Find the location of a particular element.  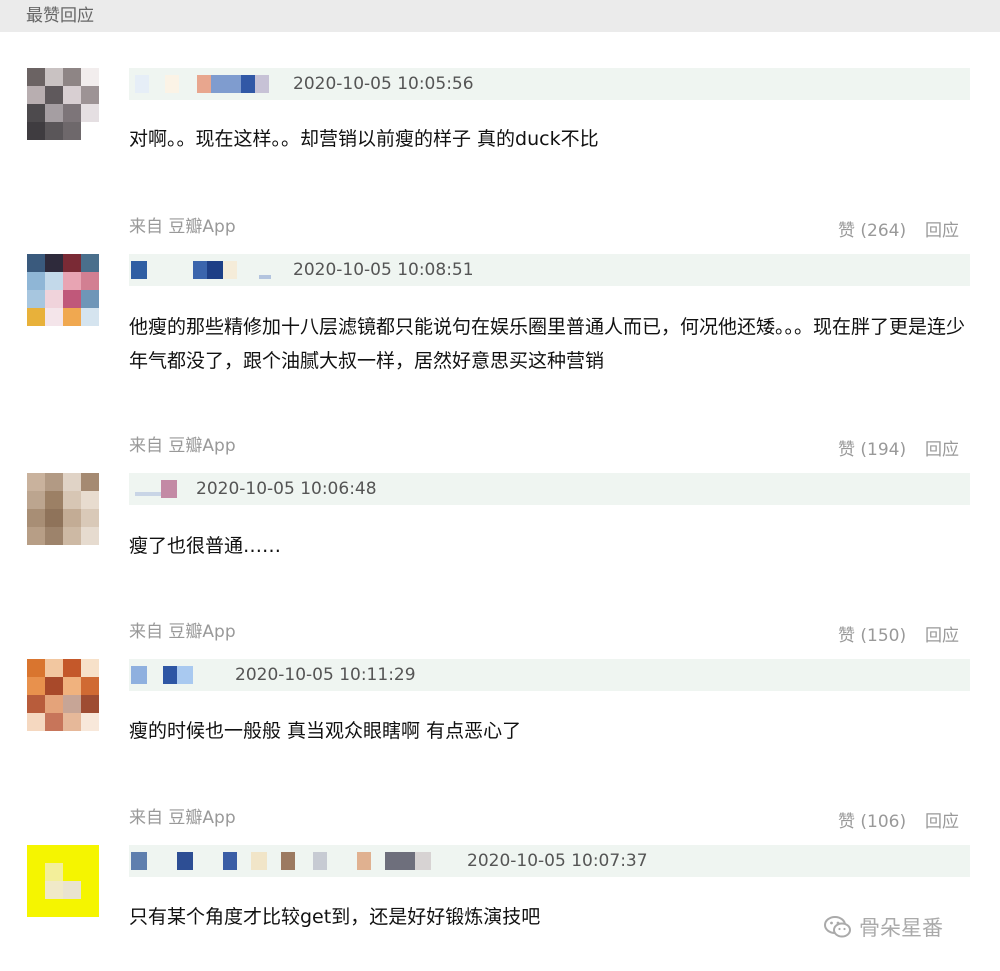

comment-meta-bar: 2020-10-05 10:08:51 is located at coordinates (549, 270).